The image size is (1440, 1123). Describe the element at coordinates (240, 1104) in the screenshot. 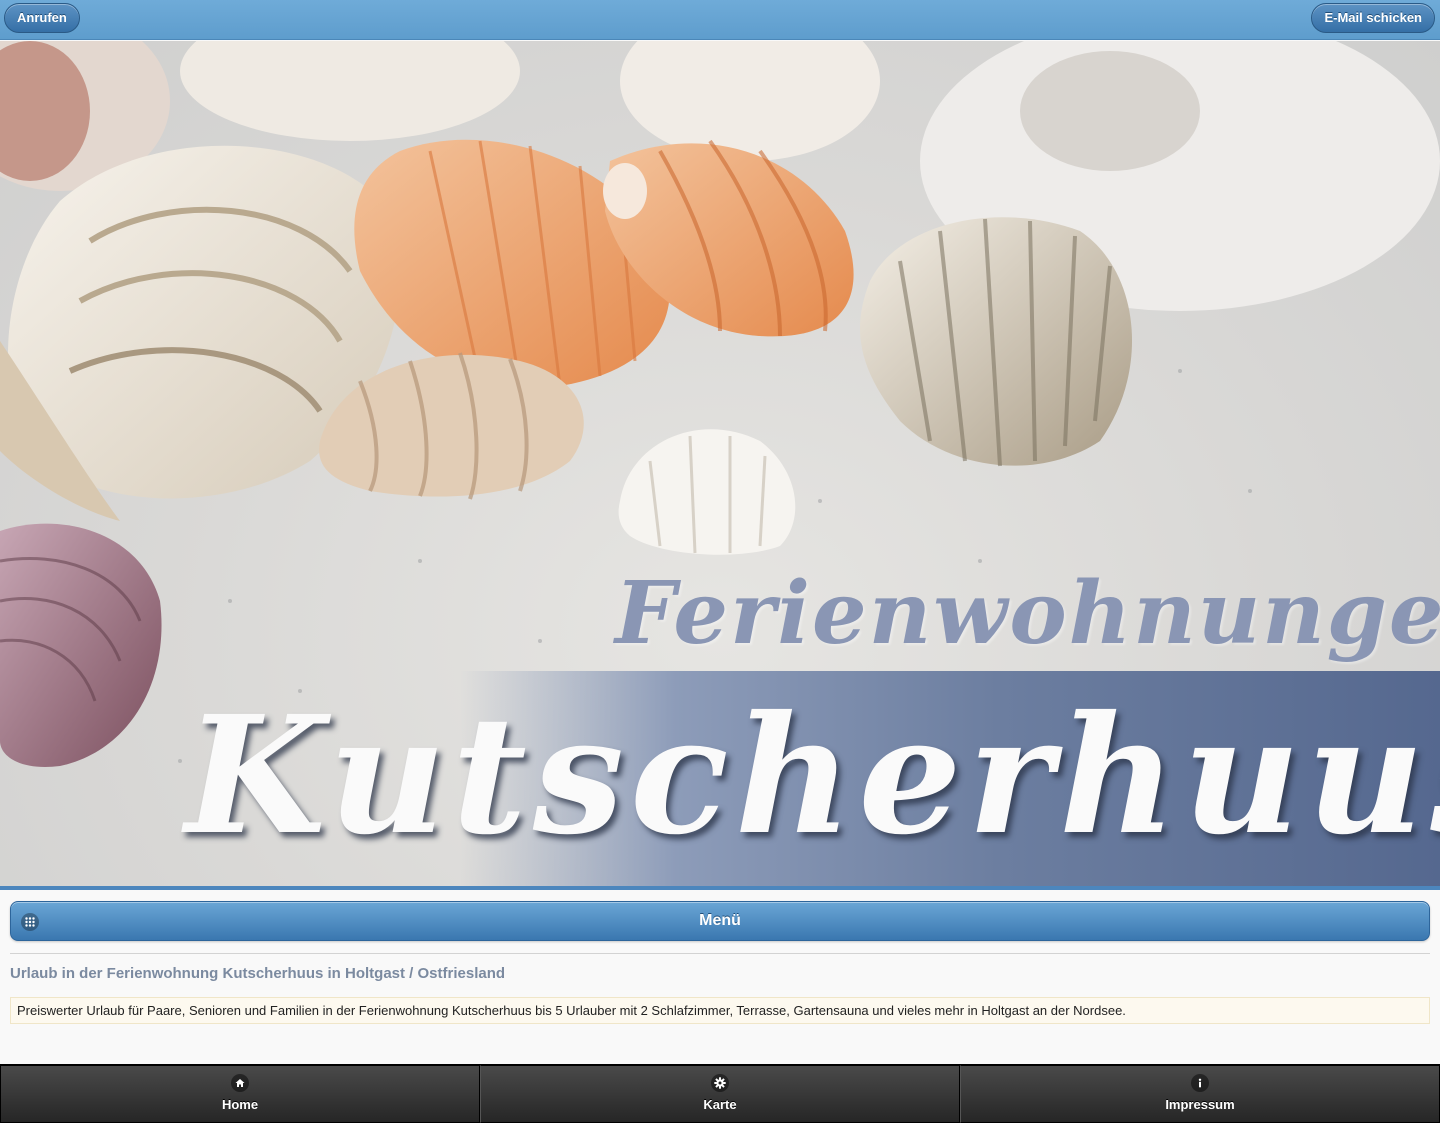

I see `tab-home-label: Home` at that location.